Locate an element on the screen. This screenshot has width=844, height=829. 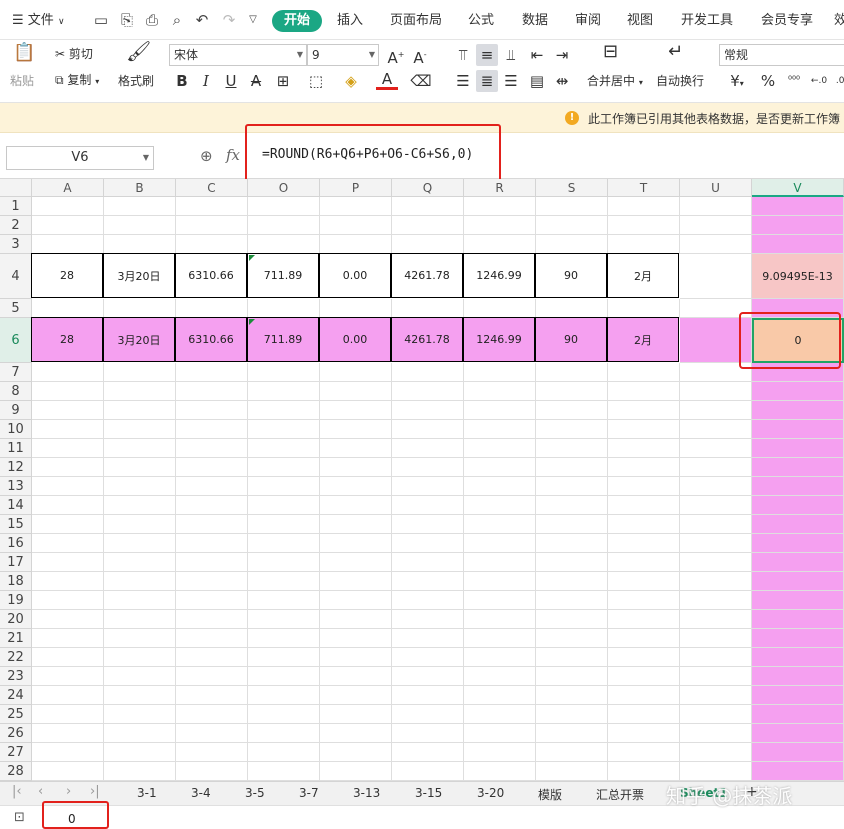
cell-o19 is located at coordinates (284, 600).